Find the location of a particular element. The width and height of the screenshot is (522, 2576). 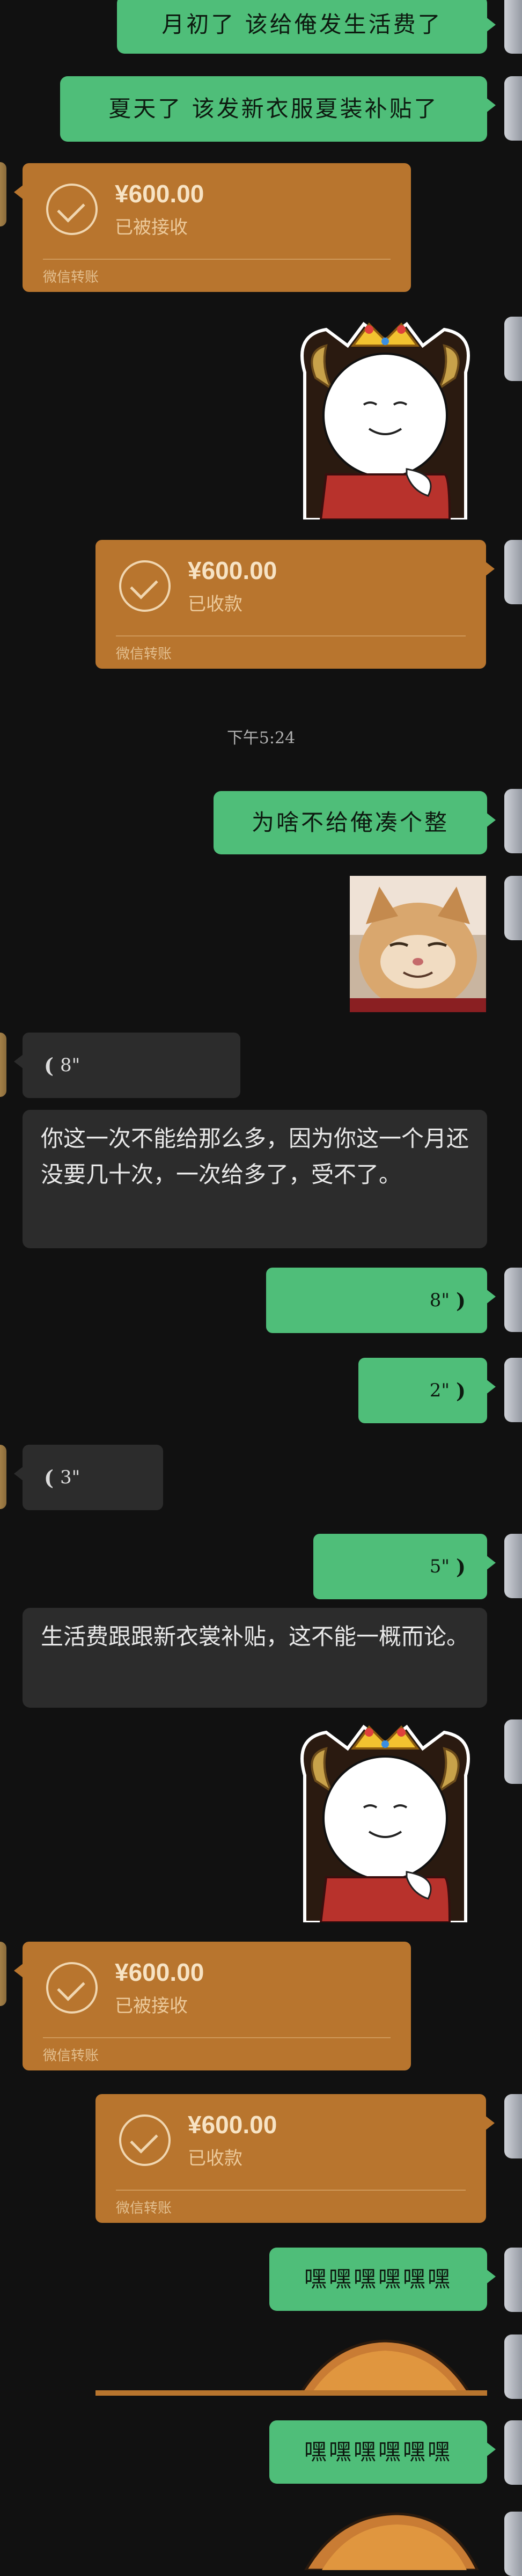

cat-photo is located at coordinates (418, 944).